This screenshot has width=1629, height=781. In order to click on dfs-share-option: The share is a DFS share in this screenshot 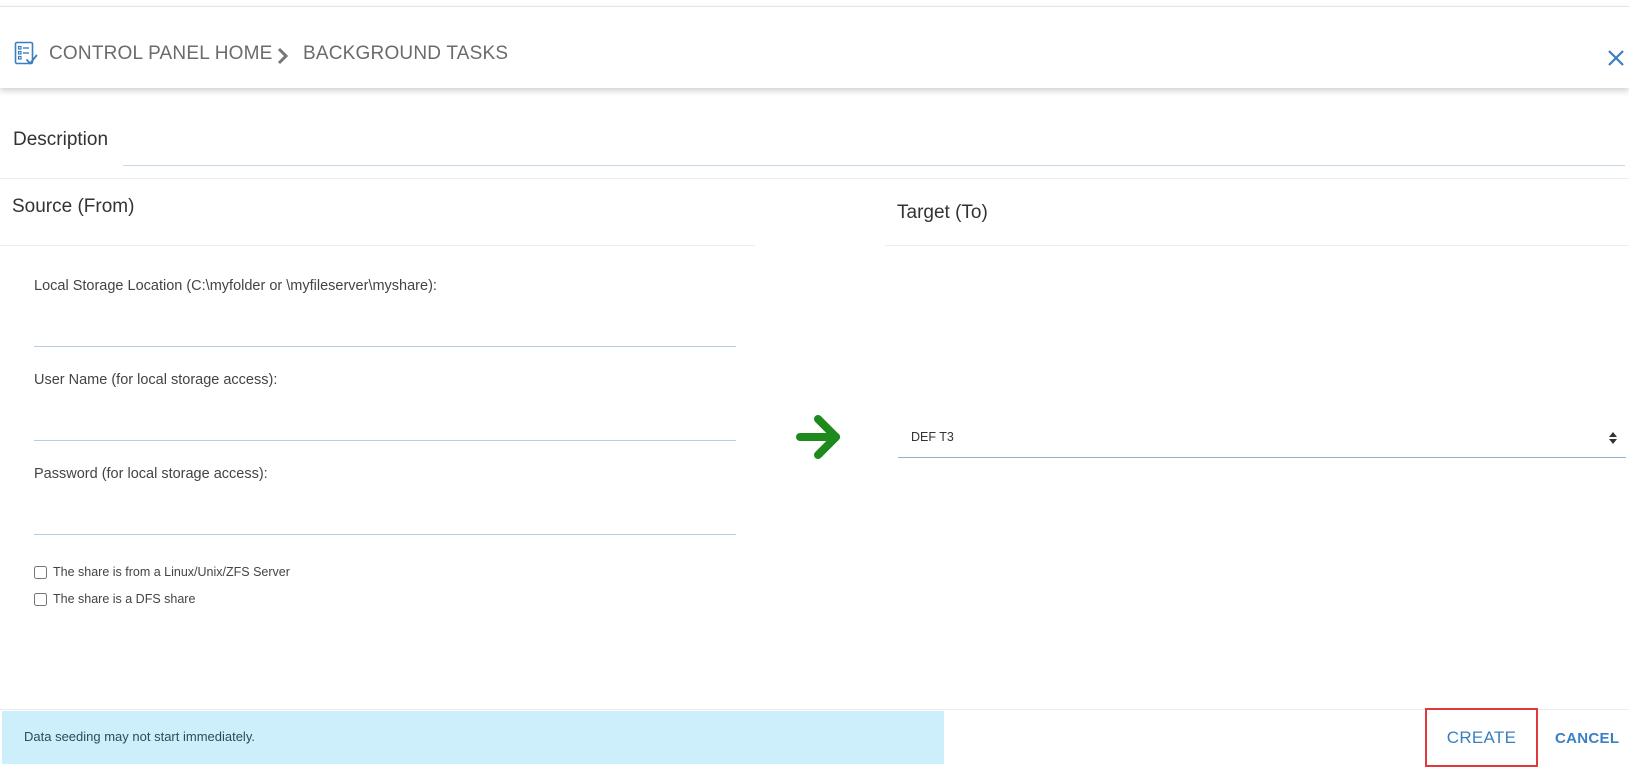, I will do `click(114, 599)`.